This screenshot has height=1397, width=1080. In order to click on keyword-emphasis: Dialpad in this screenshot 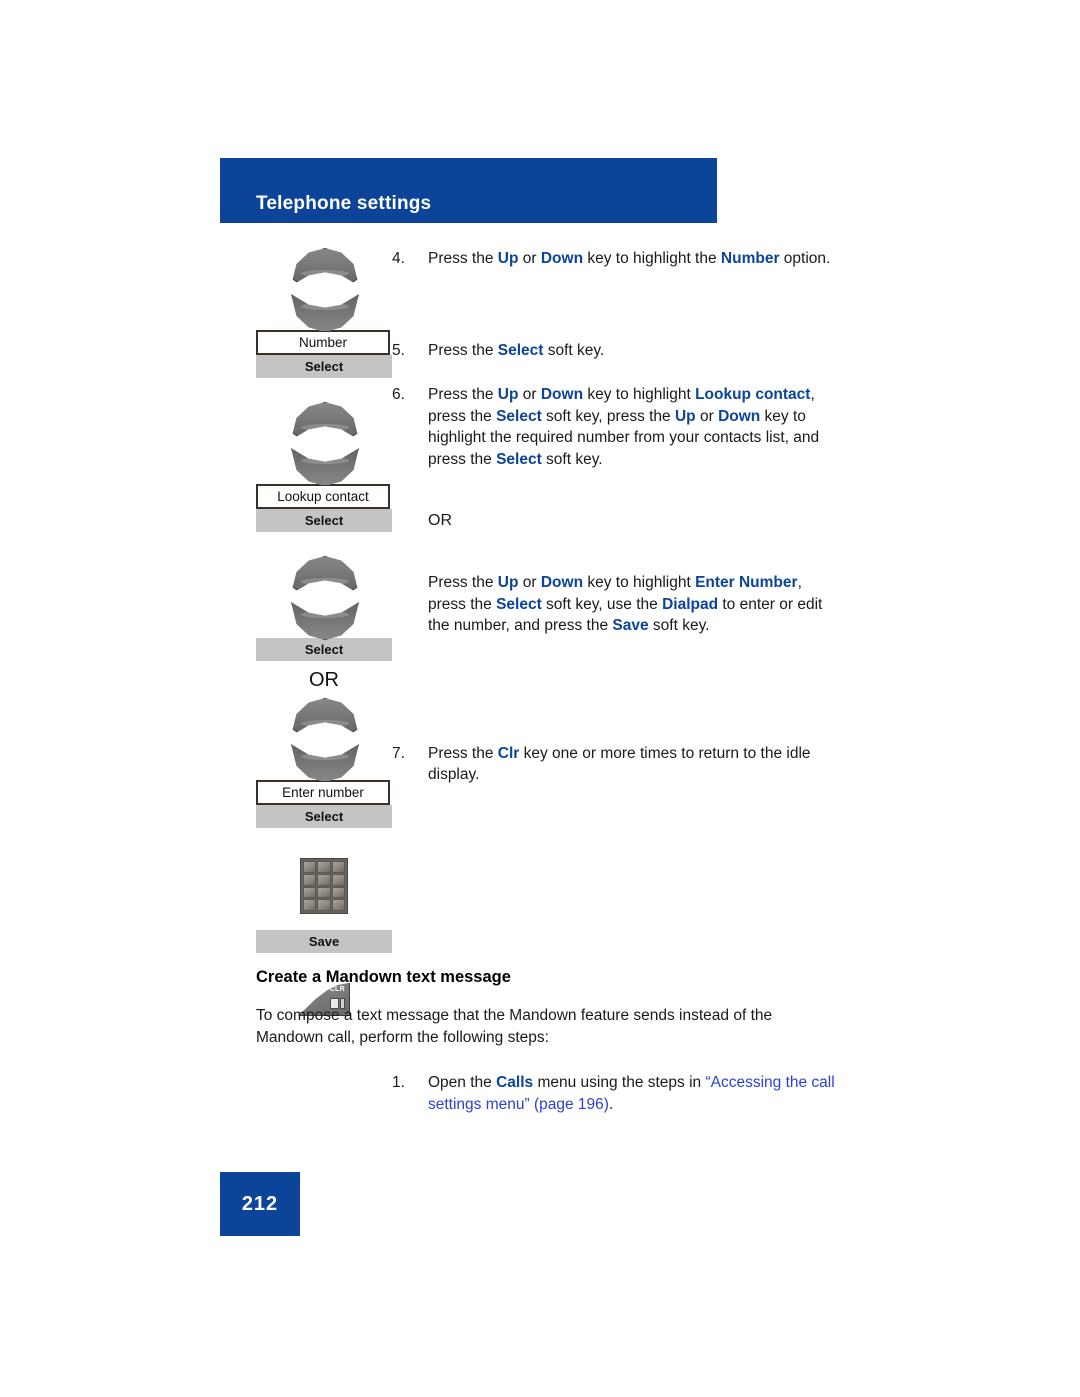, I will do `click(690, 604)`.